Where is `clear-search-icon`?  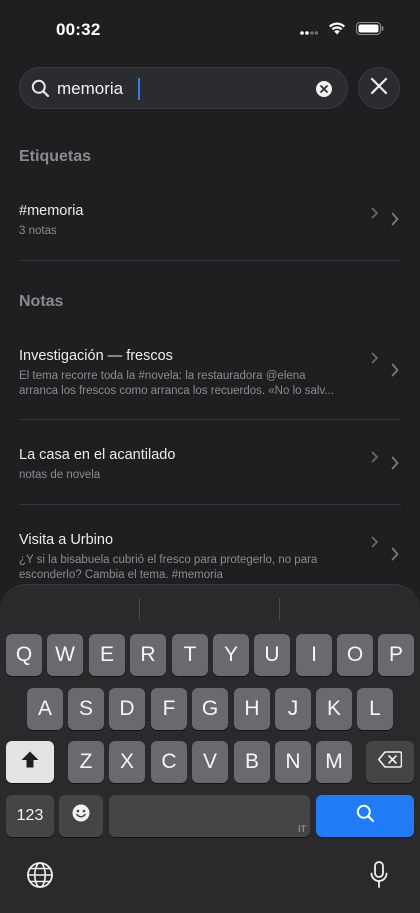
clear-search-icon is located at coordinates (324, 89).